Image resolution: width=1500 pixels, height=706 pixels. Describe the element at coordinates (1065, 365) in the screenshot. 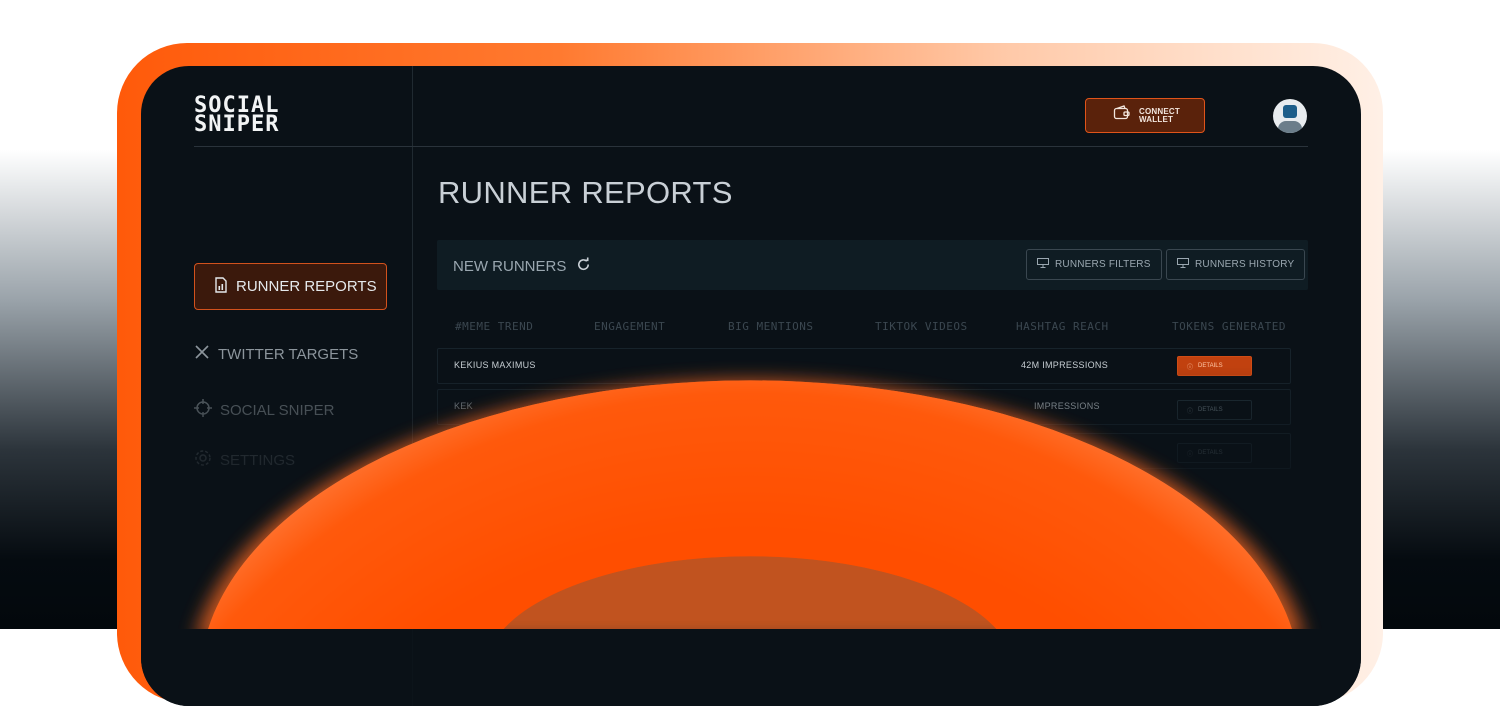

I see `reach-cell: 42M IMPRESSIONS` at that location.